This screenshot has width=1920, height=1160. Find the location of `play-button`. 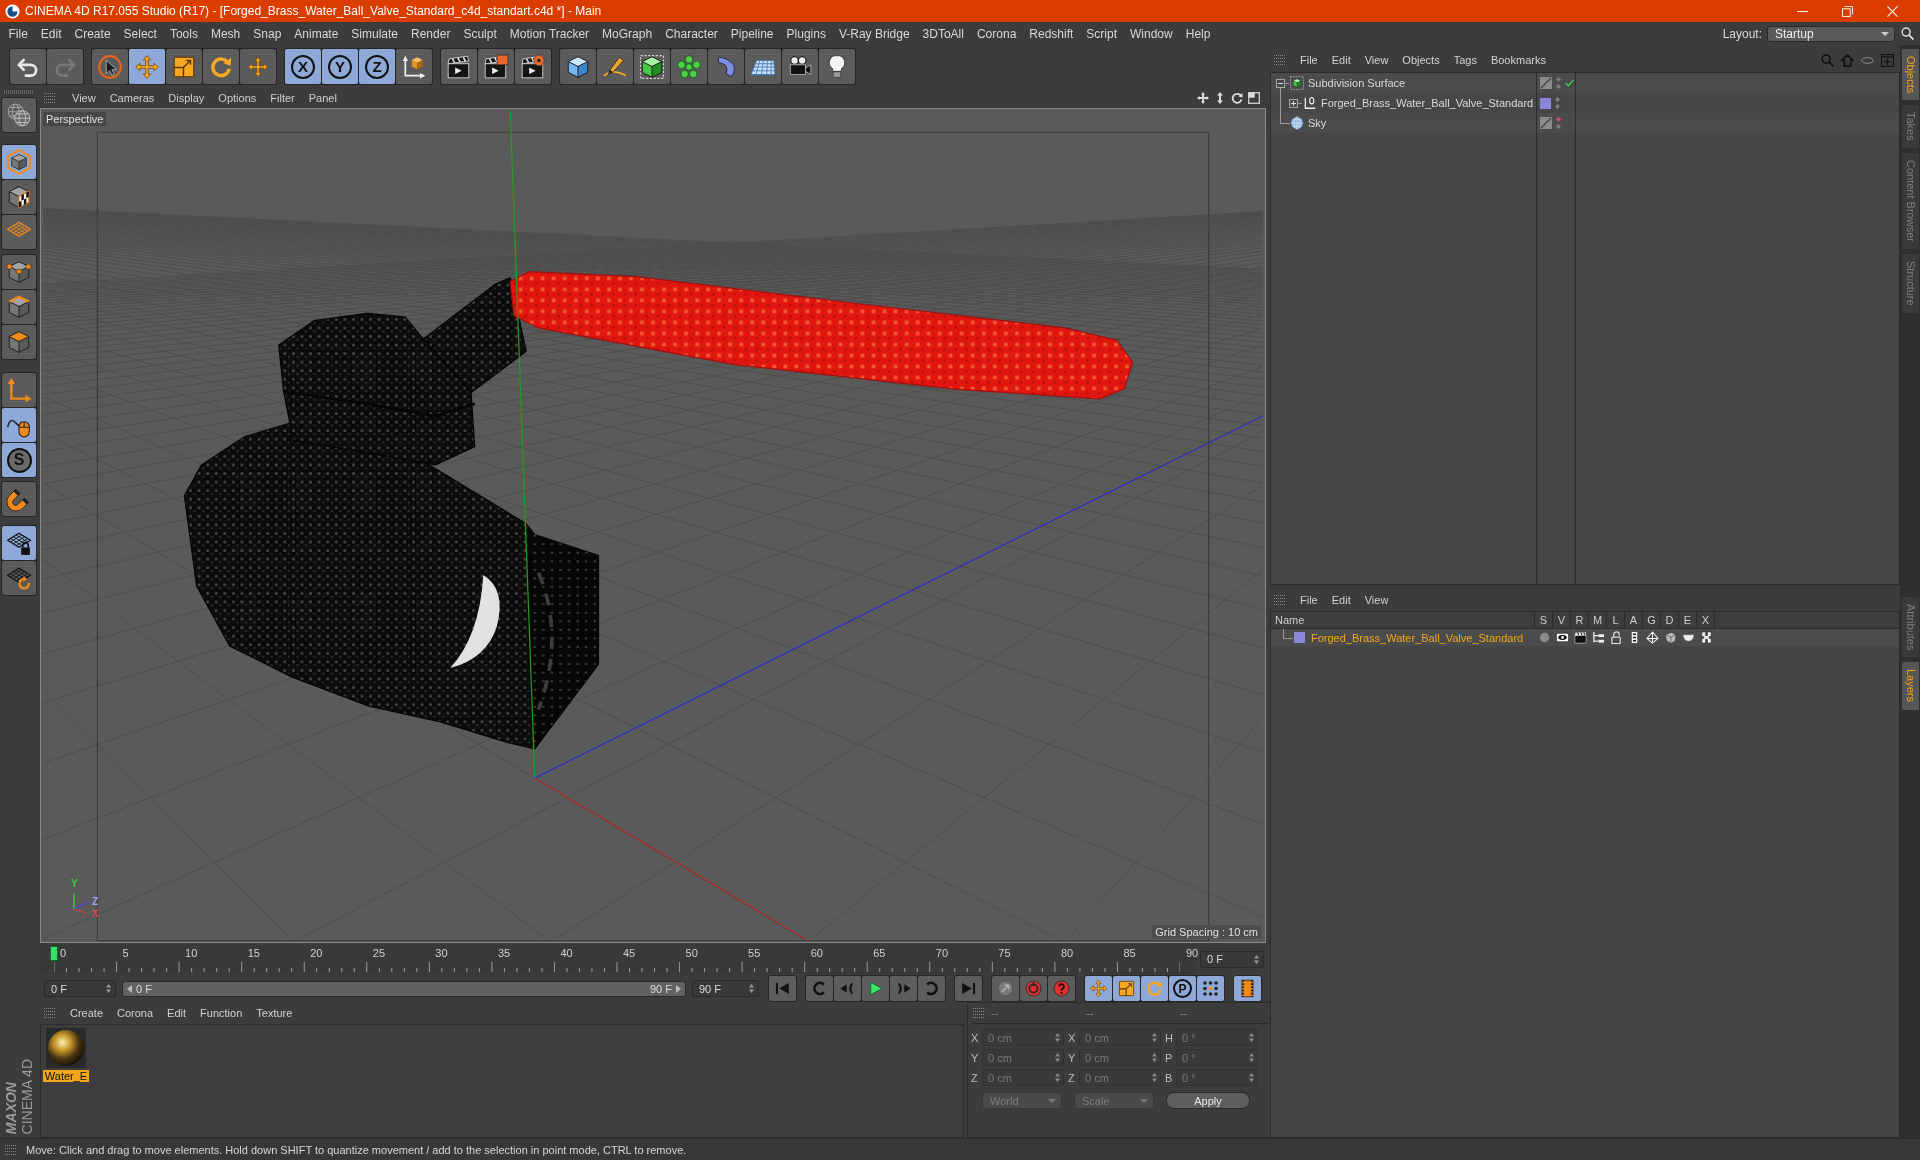

play-button is located at coordinates (875, 988).